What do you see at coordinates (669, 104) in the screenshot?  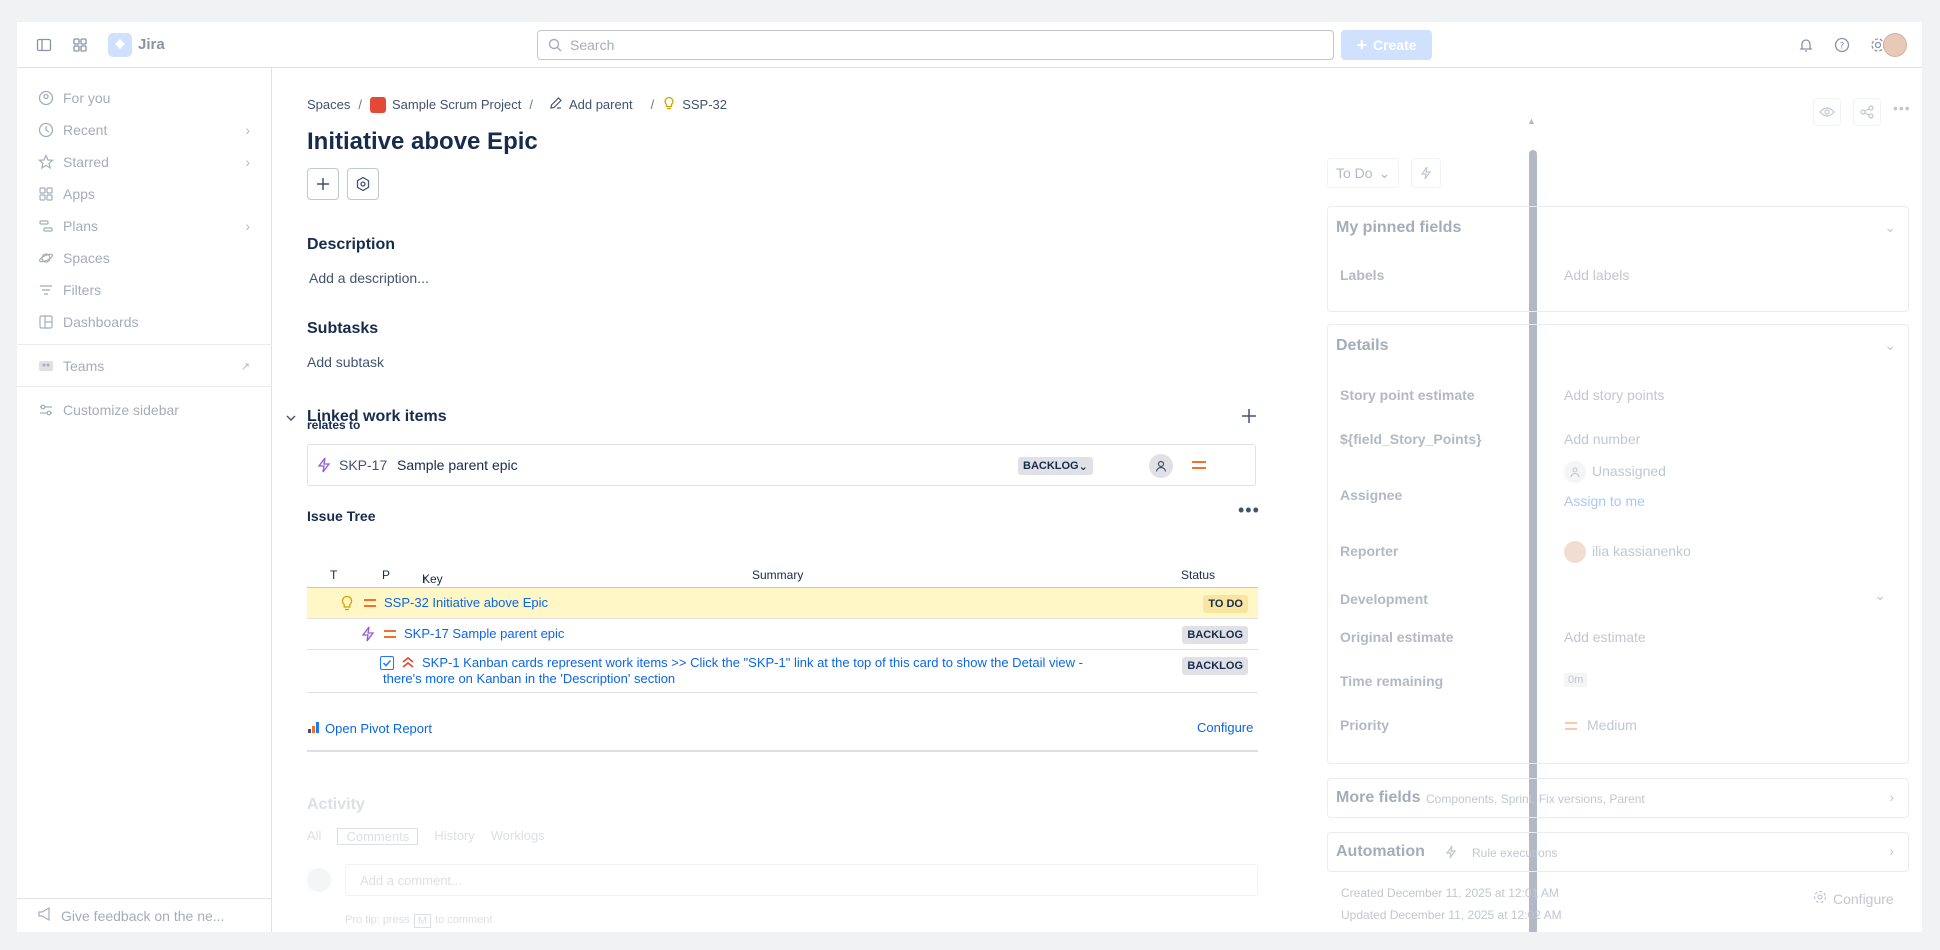 I see `idea-bulb-icon` at bounding box center [669, 104].